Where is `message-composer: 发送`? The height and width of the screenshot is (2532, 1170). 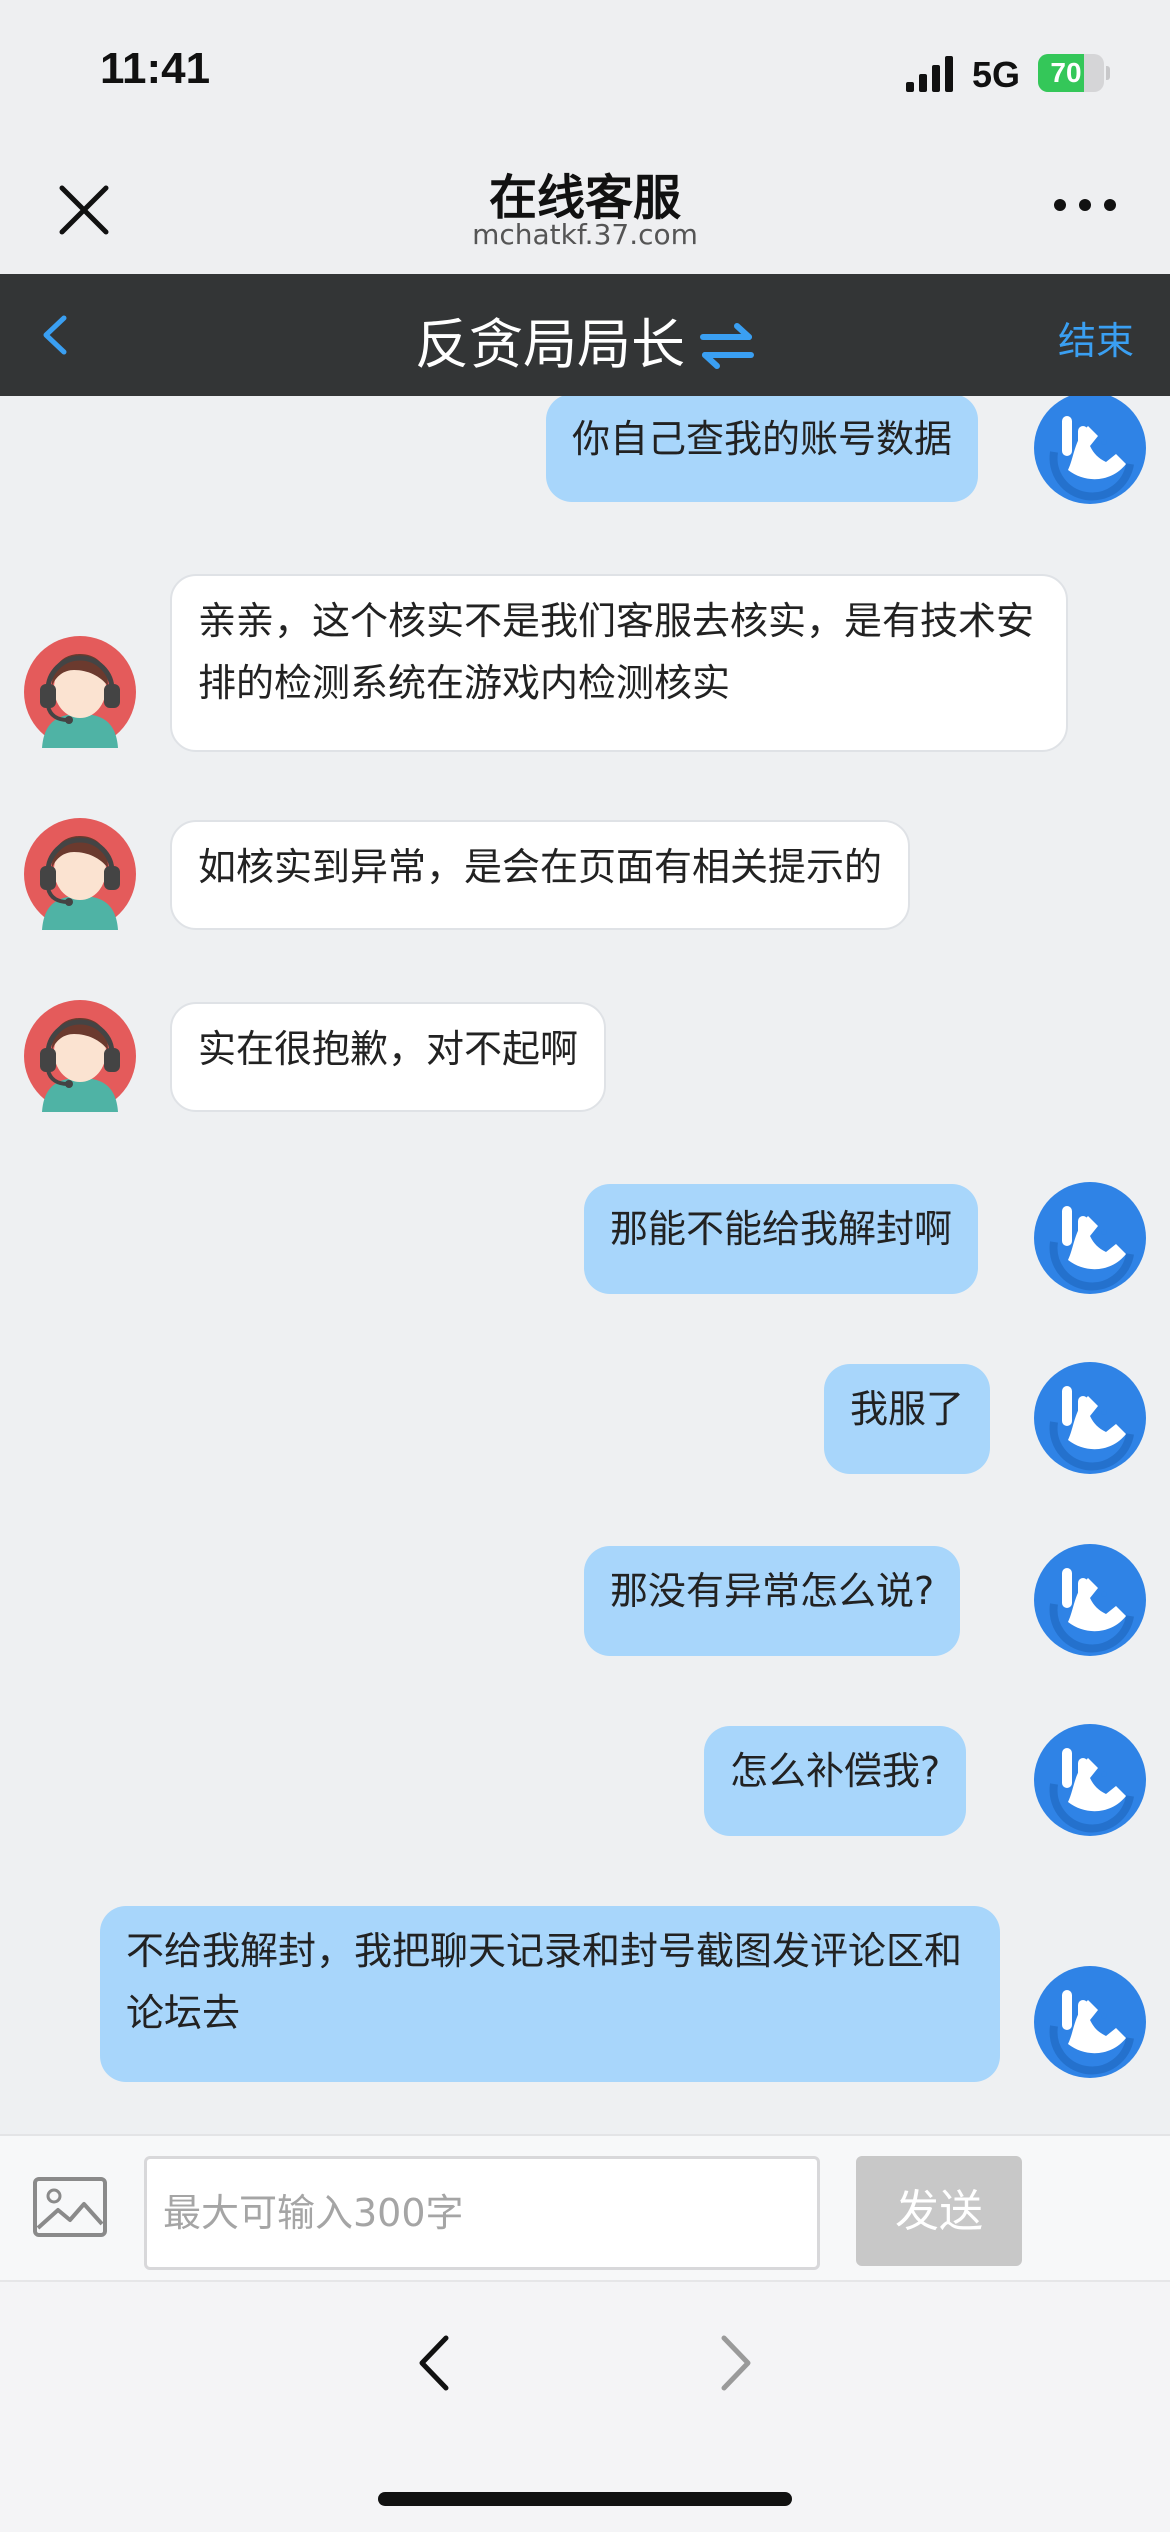 message-composer: 发送 is located at coordinates (585, 2207).